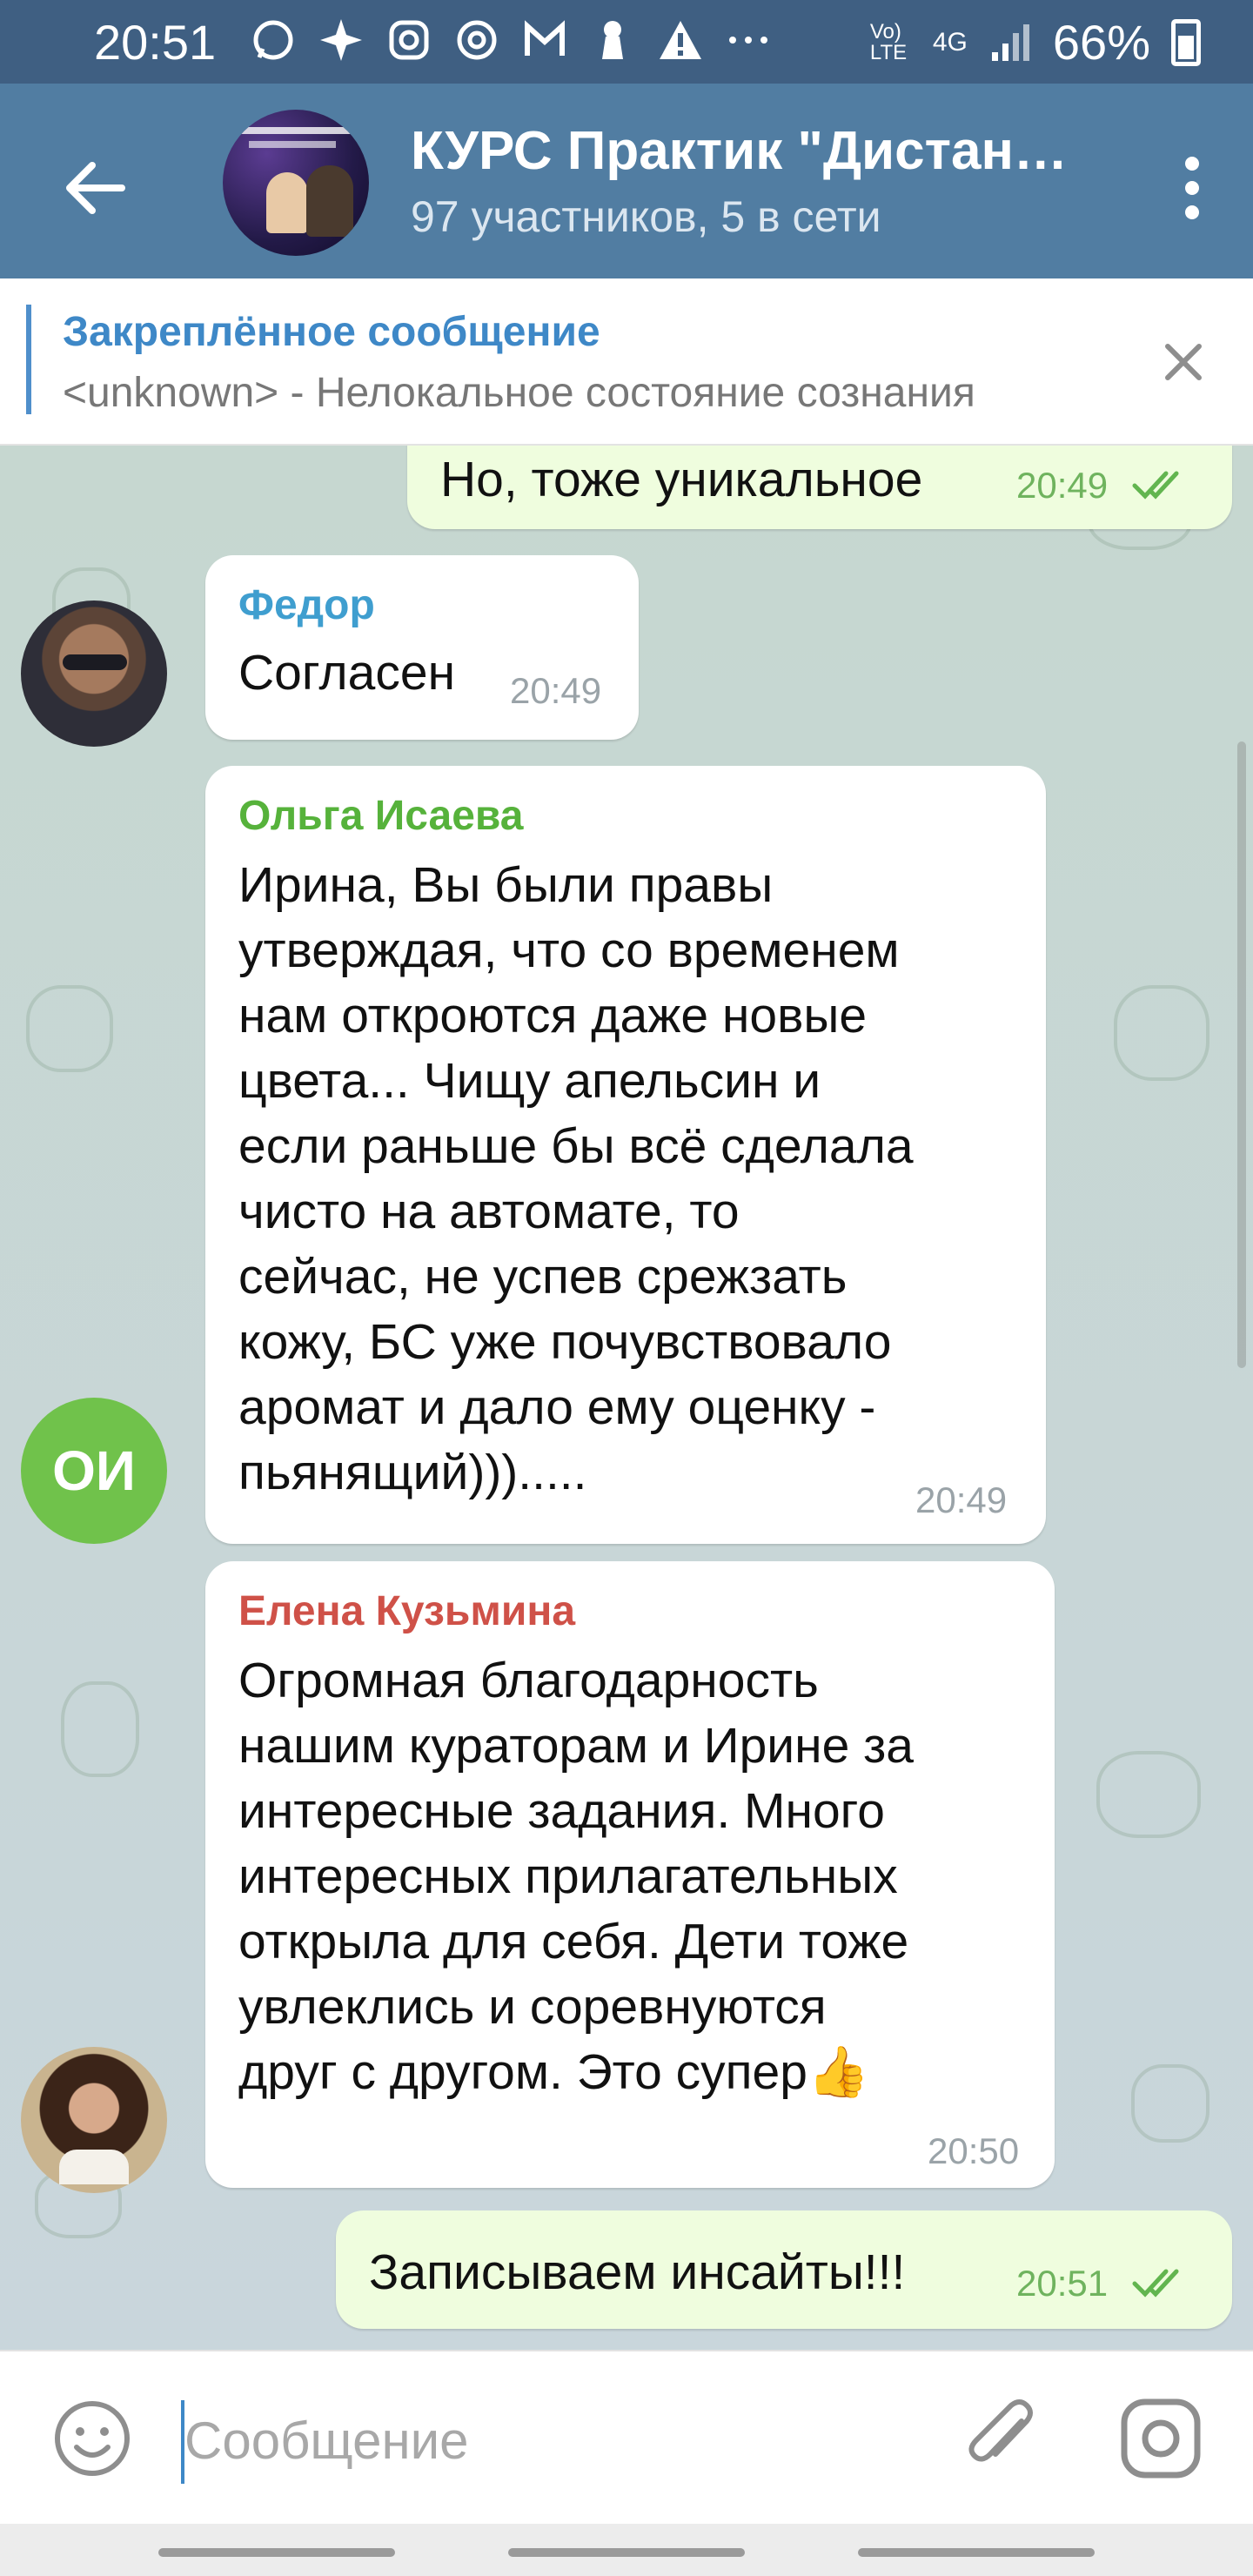 This screenshot has height=2576, width=1253. I want to click on message-text: Но, тоже уникальное, so click(682, 479).